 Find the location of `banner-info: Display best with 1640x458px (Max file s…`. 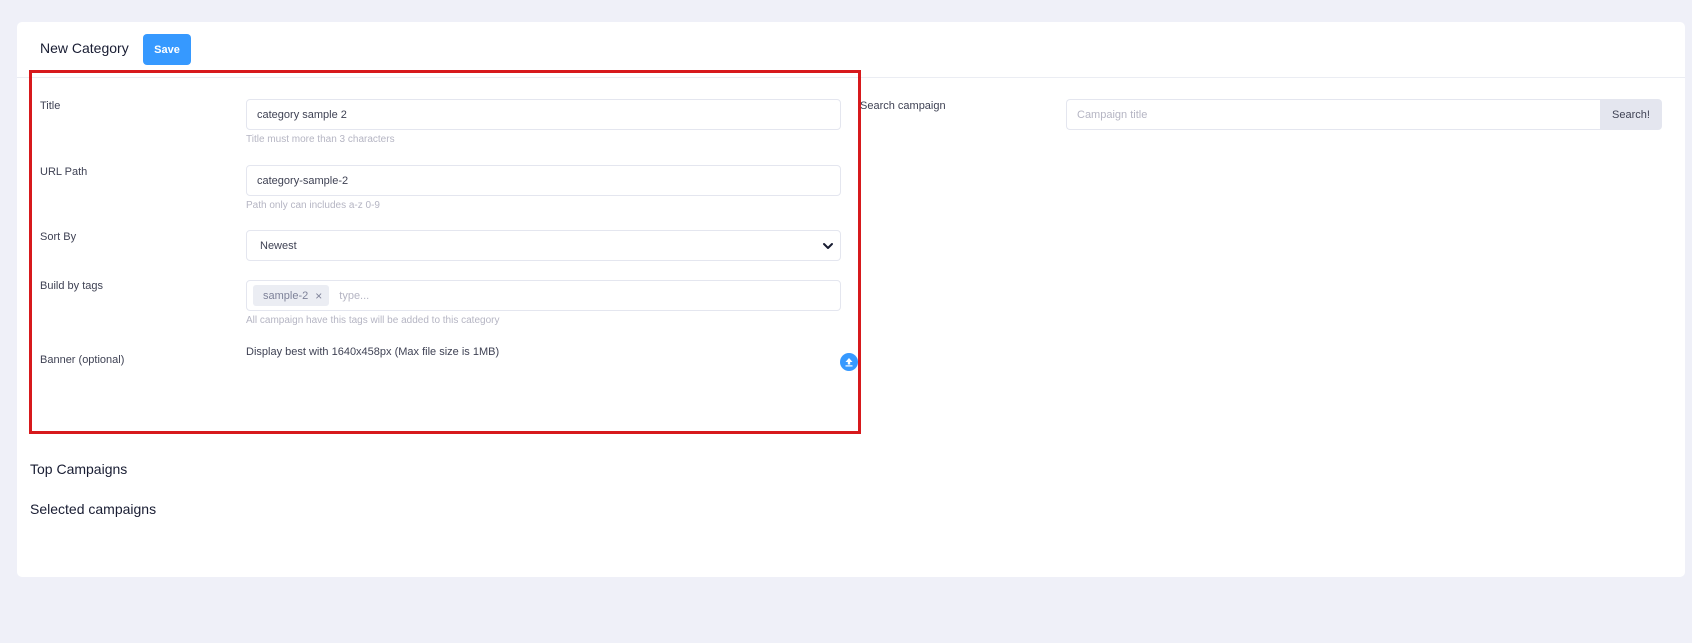

banner-info: Display best with 1640x458px (Max file s… is located at coordinates (373, 352).